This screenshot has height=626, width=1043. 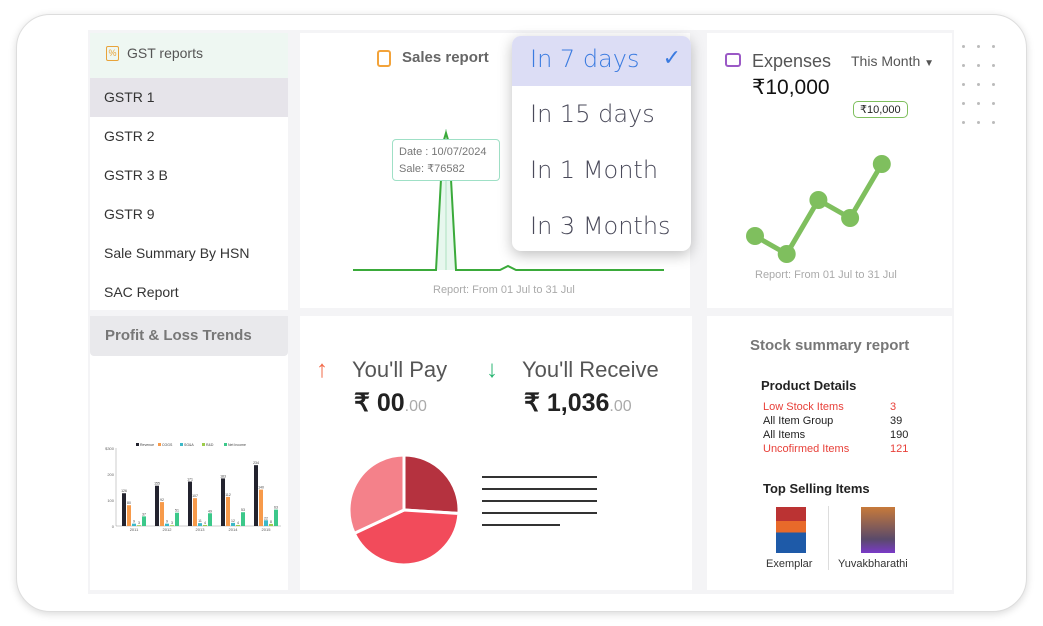 What do you see at coordinates (113, 526) in the screenshot?
I see `y-tick-label: 0` at bounding box center [113, 526].